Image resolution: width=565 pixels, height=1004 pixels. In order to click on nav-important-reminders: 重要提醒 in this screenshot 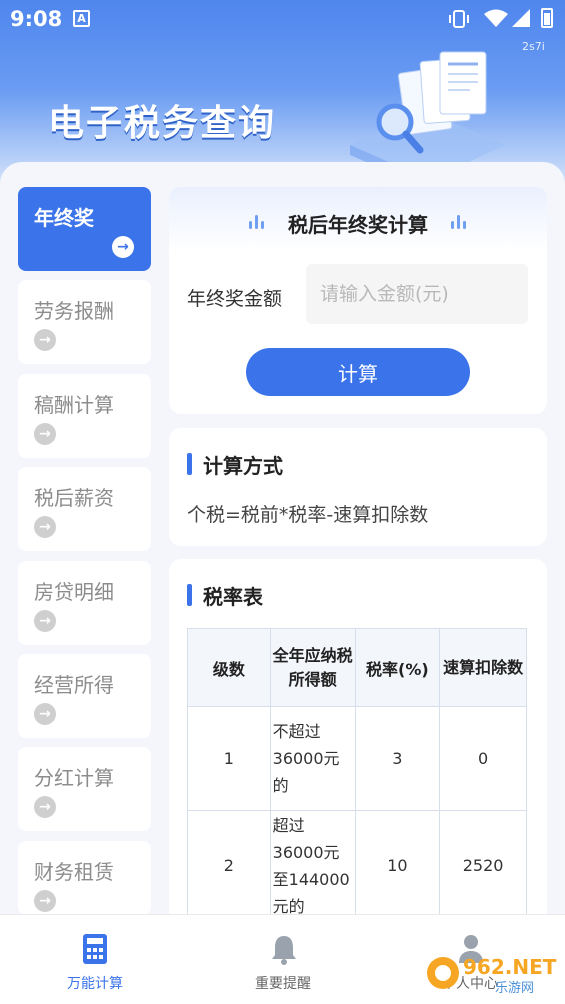, I will do `click(283, 959)`.